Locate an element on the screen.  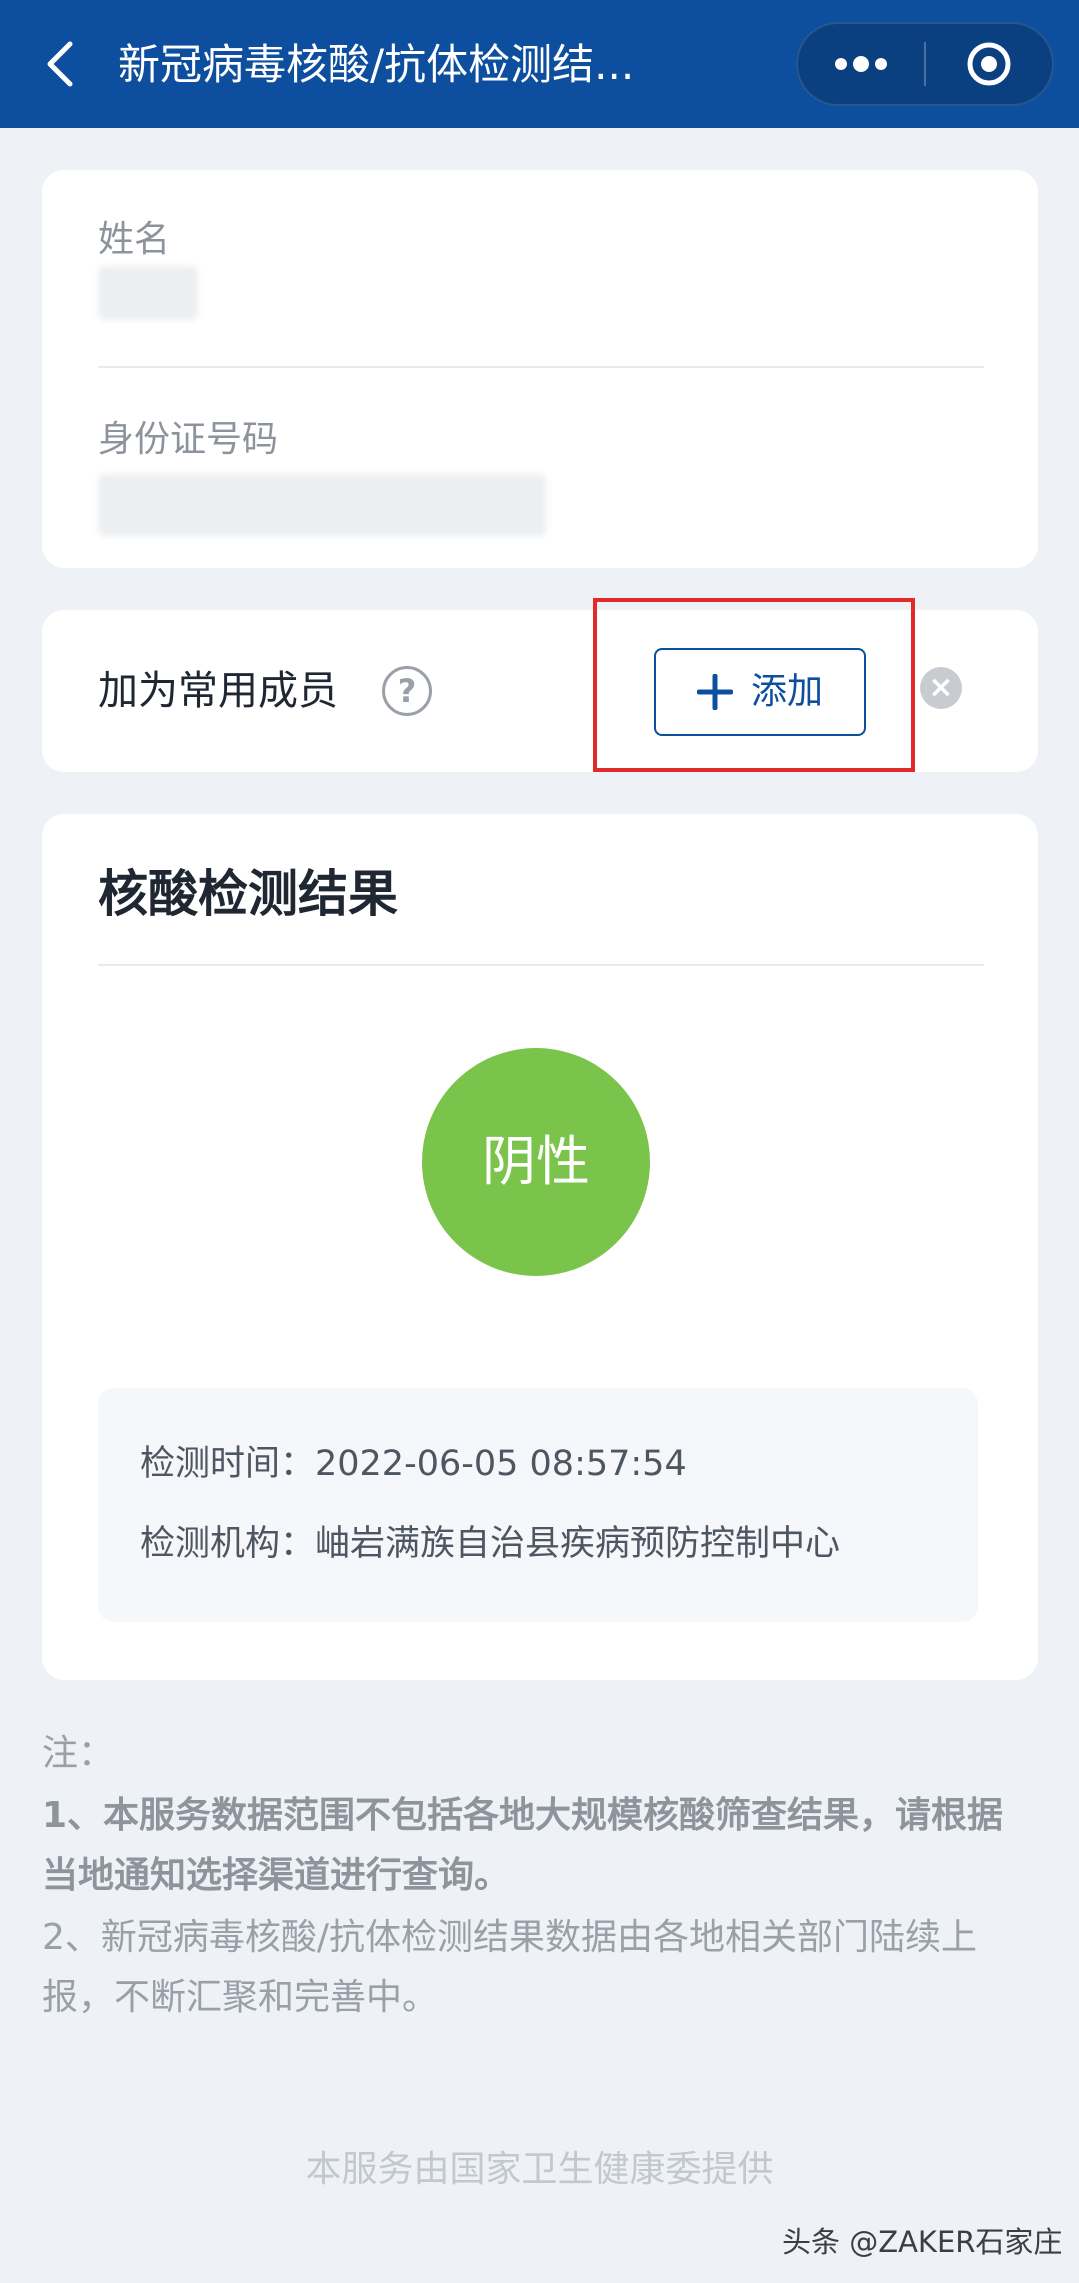
back-button is located at coordinates (60, 64).